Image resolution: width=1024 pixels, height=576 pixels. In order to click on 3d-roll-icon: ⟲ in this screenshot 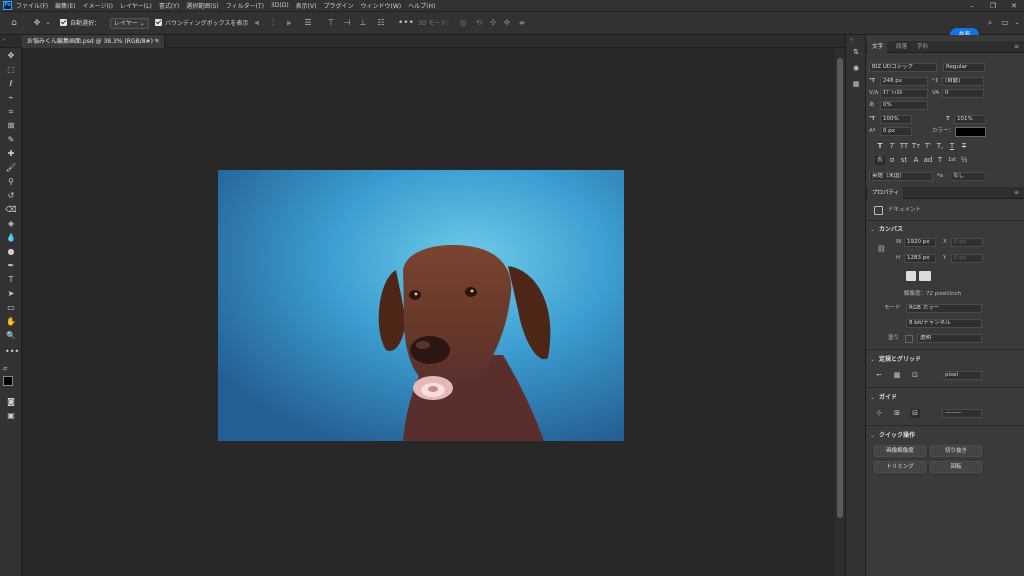, I will do `click(479, 23)`.